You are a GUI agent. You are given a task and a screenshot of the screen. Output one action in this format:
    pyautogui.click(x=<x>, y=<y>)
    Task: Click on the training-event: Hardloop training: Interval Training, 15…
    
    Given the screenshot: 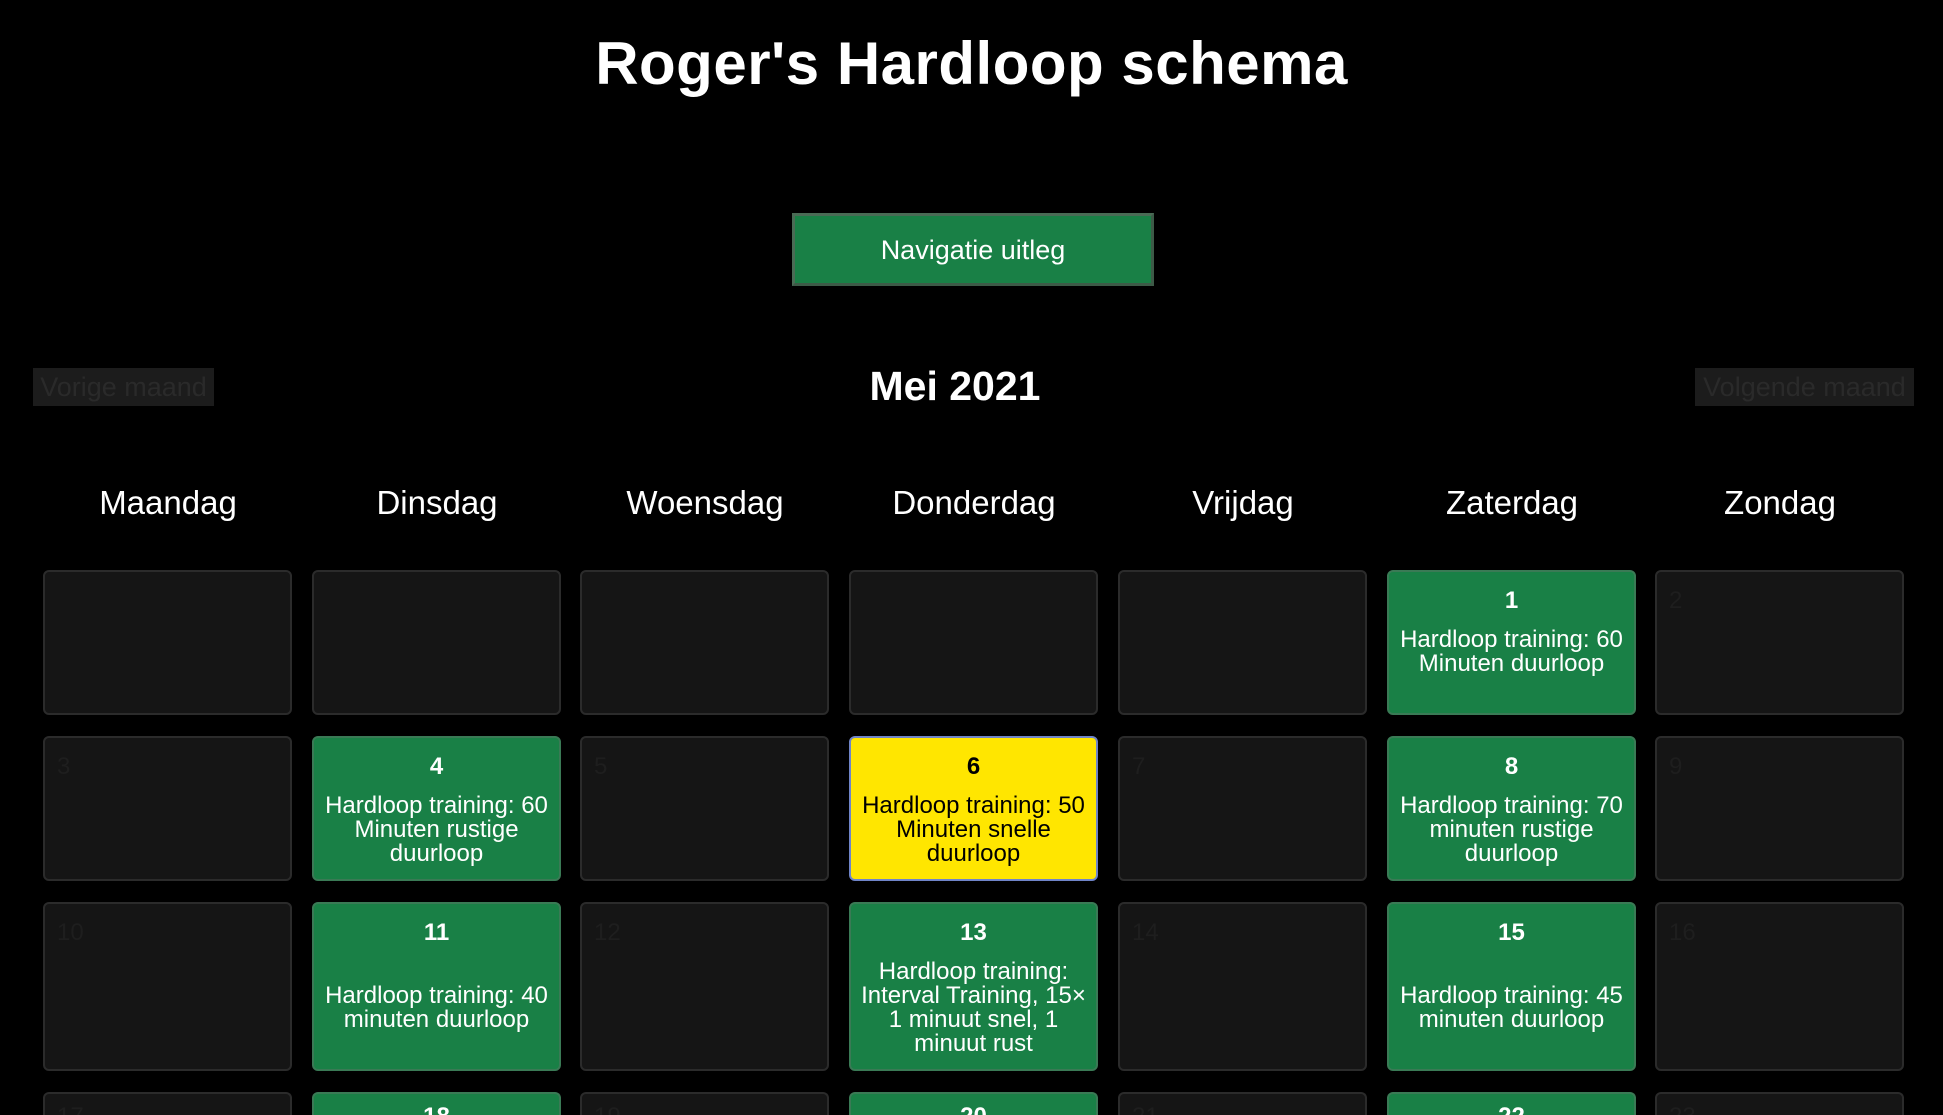 What is the action you would take?
    pyautogui.click(x=973, y=1007)
    